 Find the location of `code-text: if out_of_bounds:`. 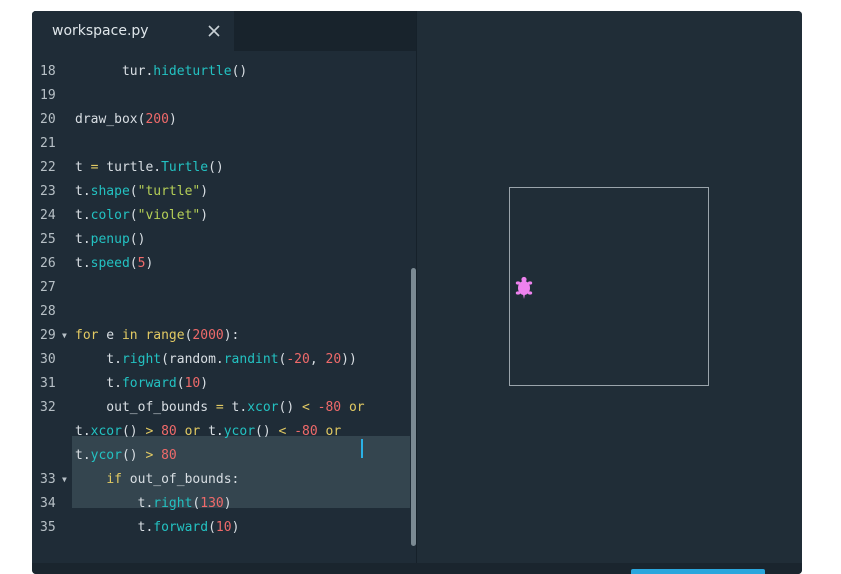

code-text: if out_of_bounds: is located at coordinates (173, 479).